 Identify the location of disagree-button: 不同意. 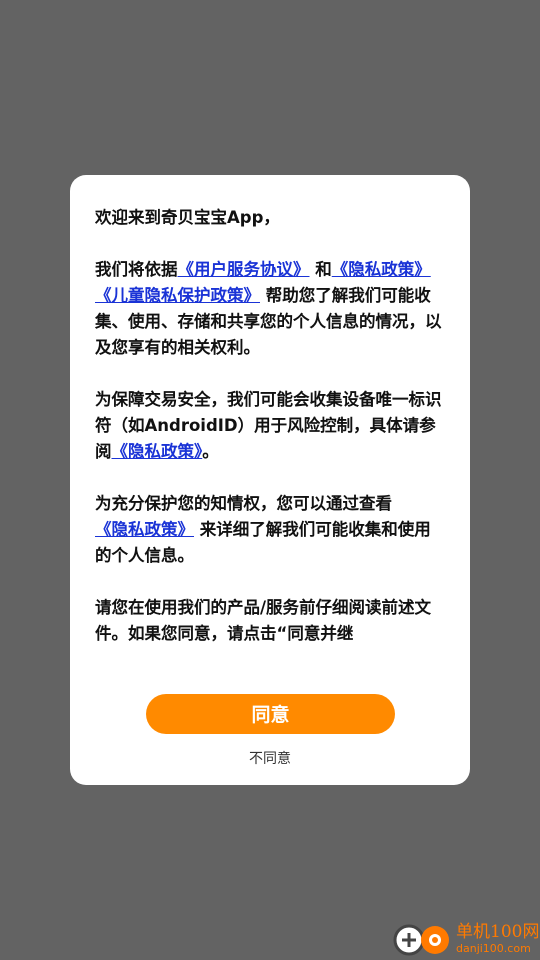
(270, 758).